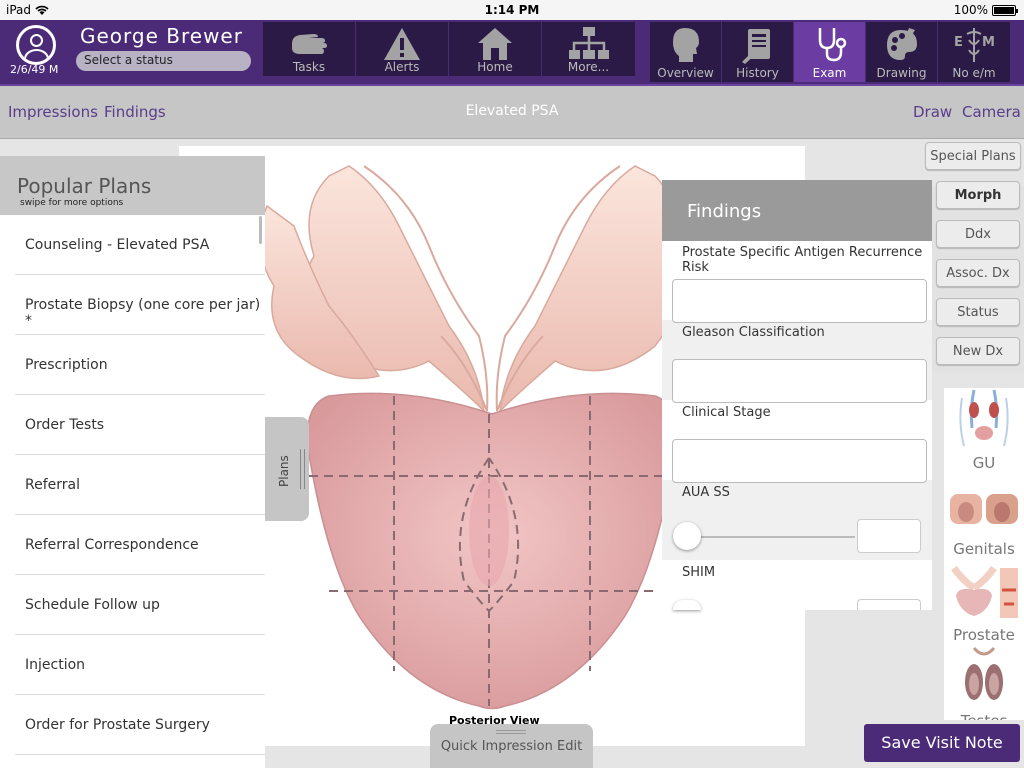 Image resolution: width=1024 pixels, height=768 pixels. I want to click on nav-sections: Overview History Exam Drawing EM No e/m, so click(830, 52).